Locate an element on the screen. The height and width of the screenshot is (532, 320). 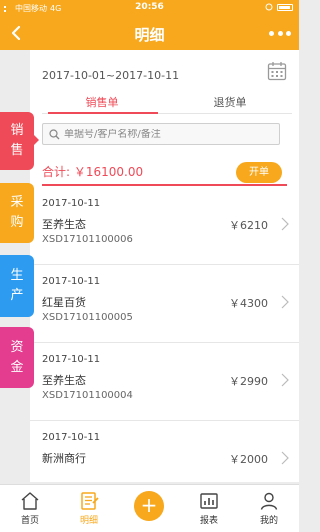
order-amount: ￥4300 is located at coordinates (248, 303).